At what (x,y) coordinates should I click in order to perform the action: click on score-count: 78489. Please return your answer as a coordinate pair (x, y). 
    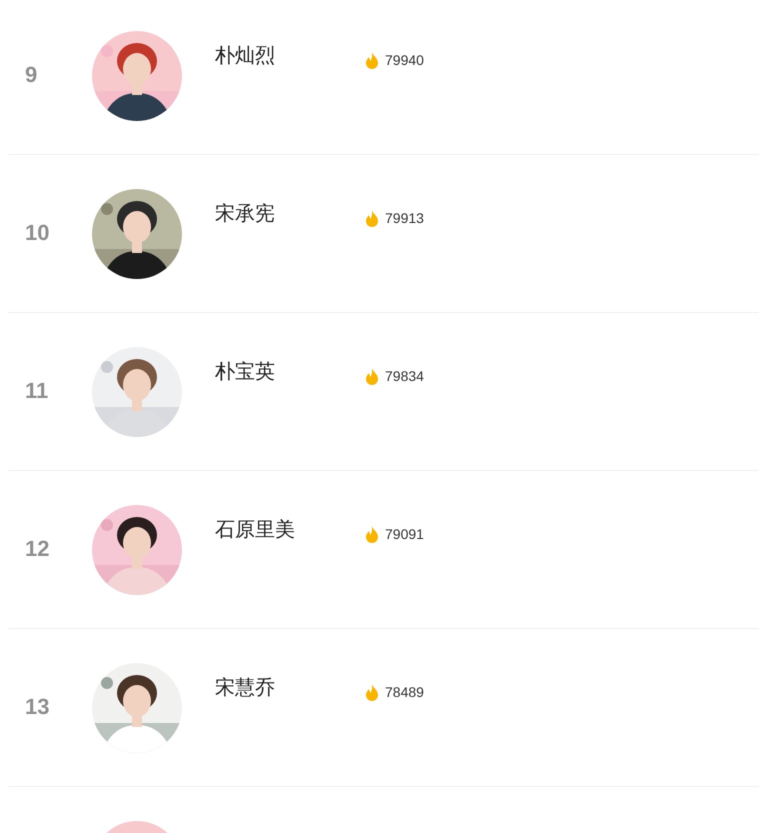
    Looking at the image, I should click on (404, 692).